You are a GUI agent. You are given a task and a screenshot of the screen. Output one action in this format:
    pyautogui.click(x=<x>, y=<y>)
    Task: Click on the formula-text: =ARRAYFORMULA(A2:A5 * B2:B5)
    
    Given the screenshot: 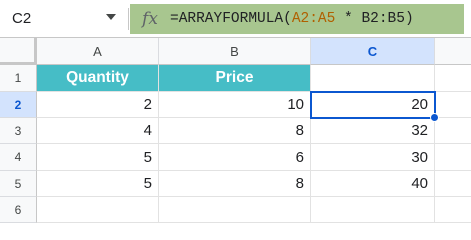 What is the action you would take?
    pyautogui.click(x=292, y=19)
    